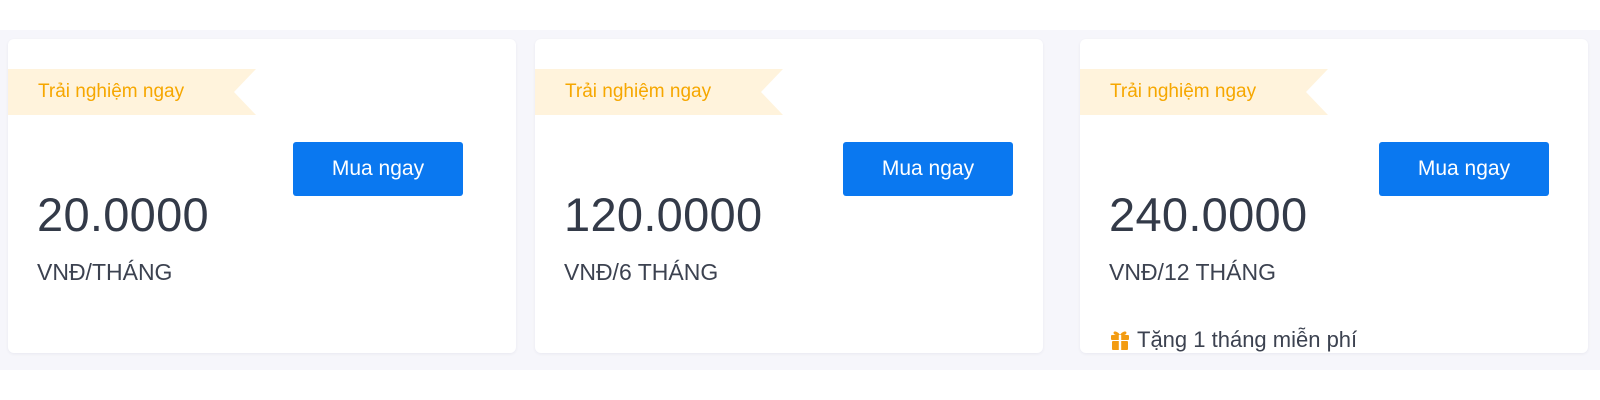 This screenshot has width=1600, height=400. What do you see at coordinates (1120, 340) in the screenshot?
I see `gift-icon` at bounding box center [1120, 340].